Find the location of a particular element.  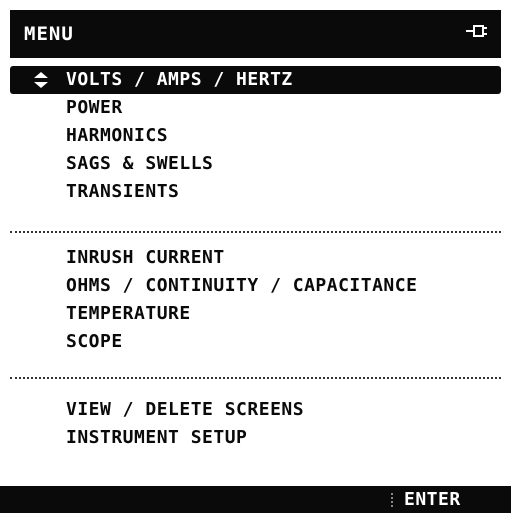

menu-item-label: TEMPERATURE is located at coordinates (128, 313).